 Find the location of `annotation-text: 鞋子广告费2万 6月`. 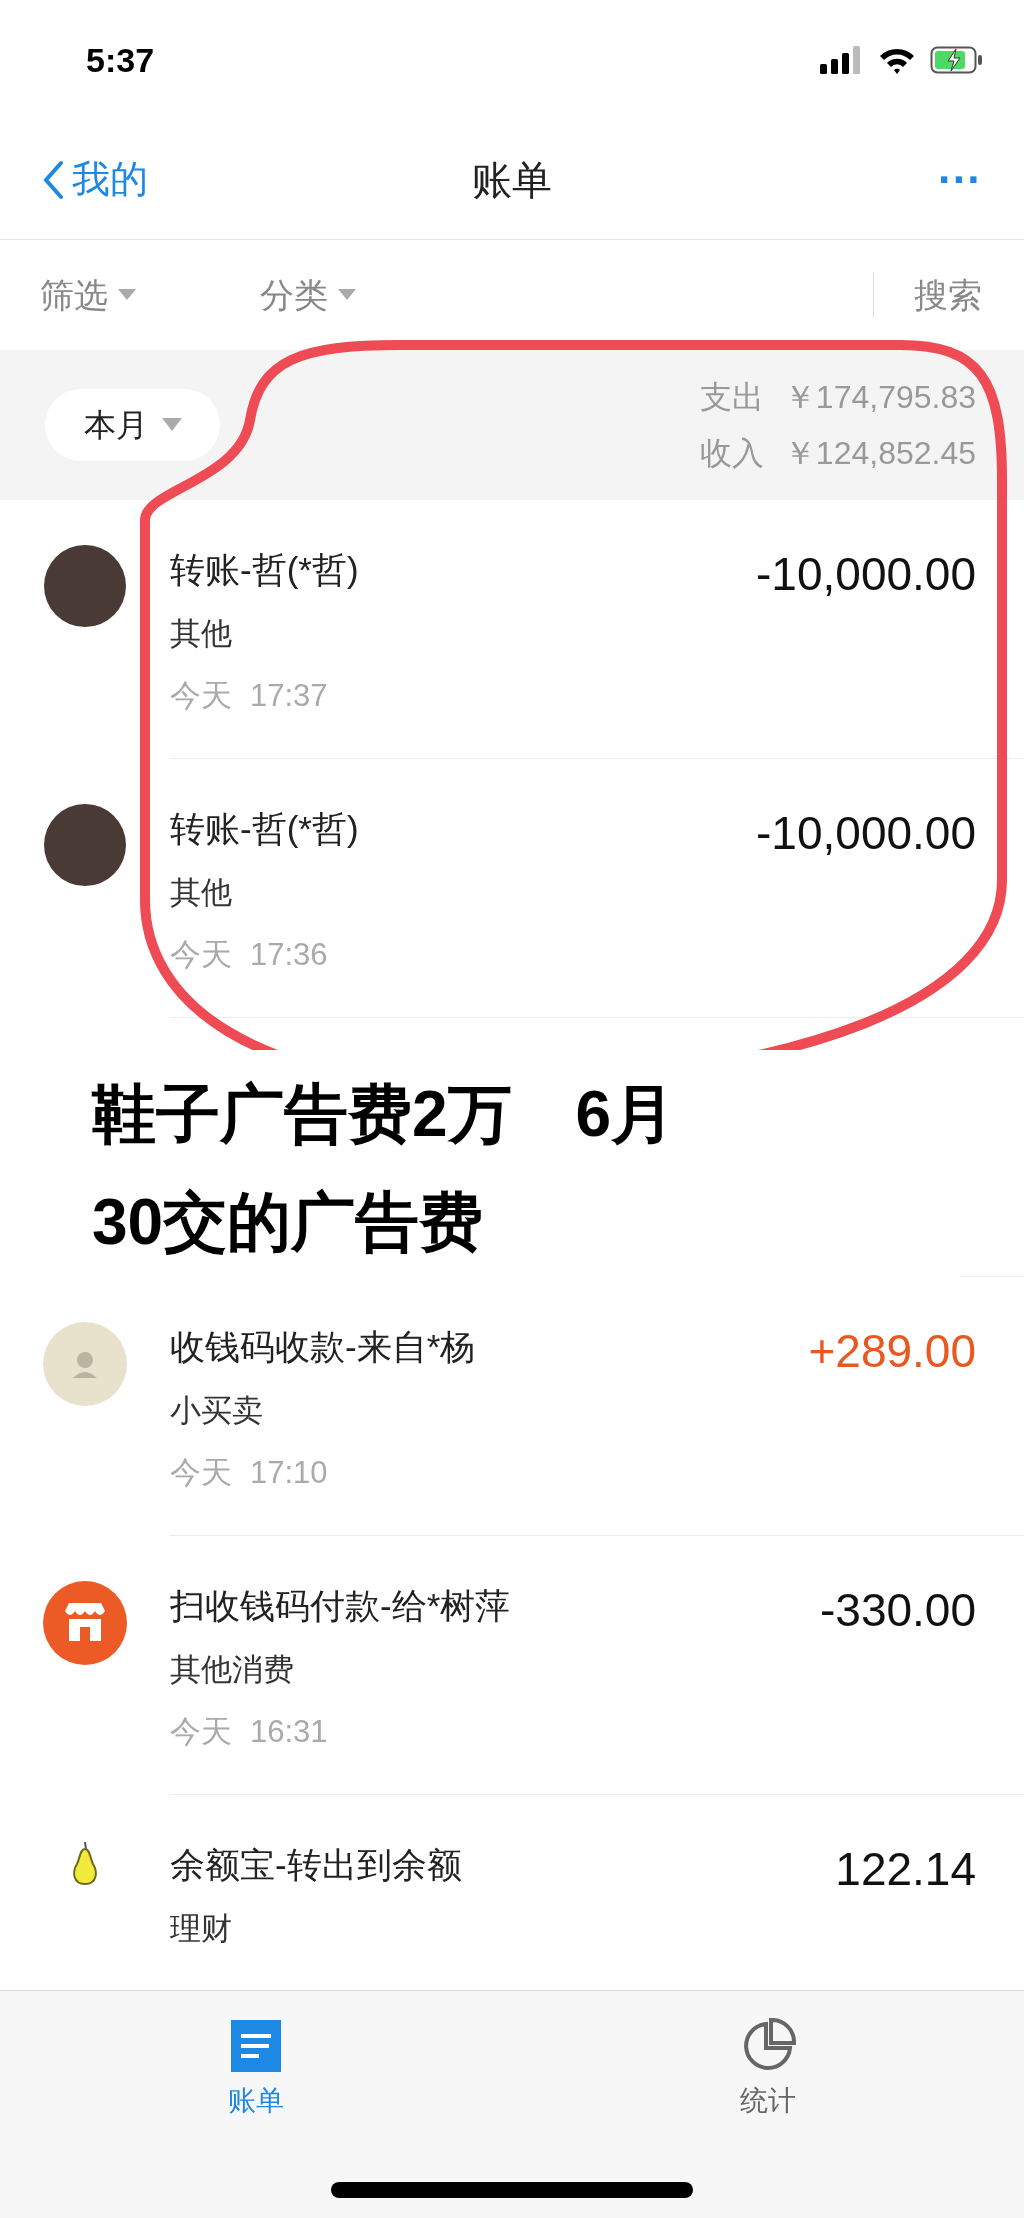

annotation-text: 鞋子广告费2万 6月 is located at coordinates (383, 1114).